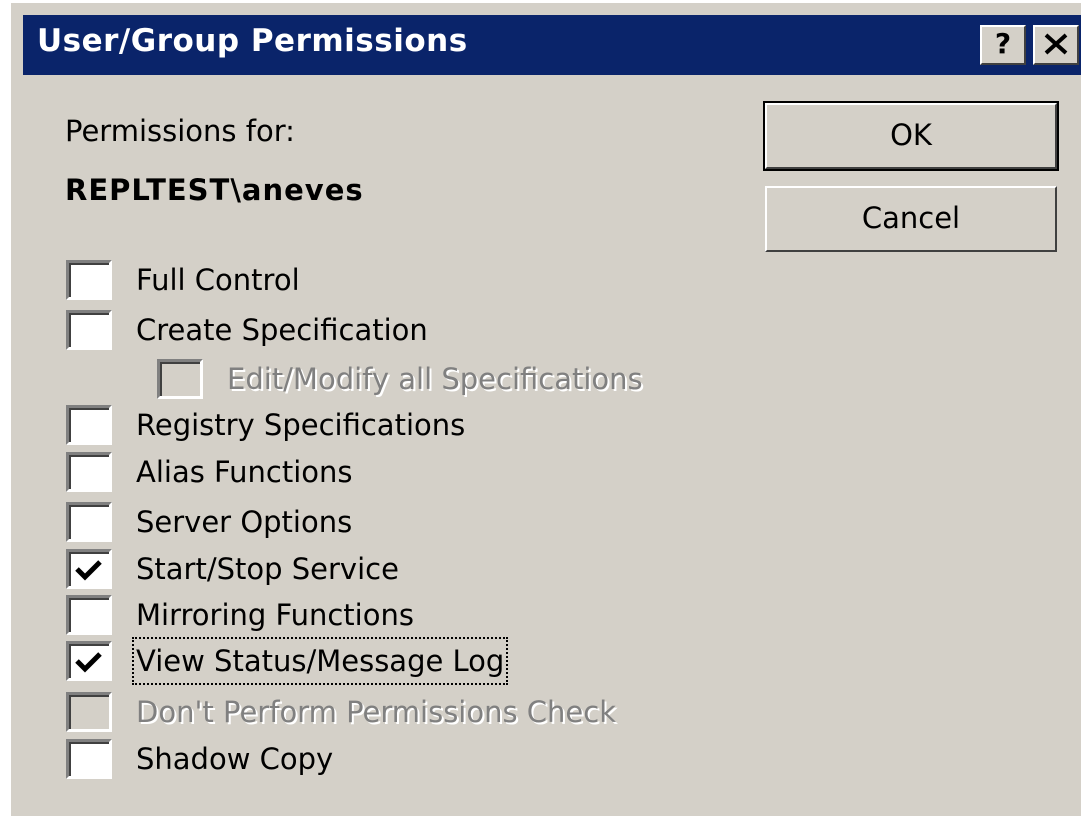 This screenshot has width=1081, height=816. What do you see at coordinates (89, 425) in the screenshot?
I see `registry-specifications-checkbox` at bounding box center [89, 425].